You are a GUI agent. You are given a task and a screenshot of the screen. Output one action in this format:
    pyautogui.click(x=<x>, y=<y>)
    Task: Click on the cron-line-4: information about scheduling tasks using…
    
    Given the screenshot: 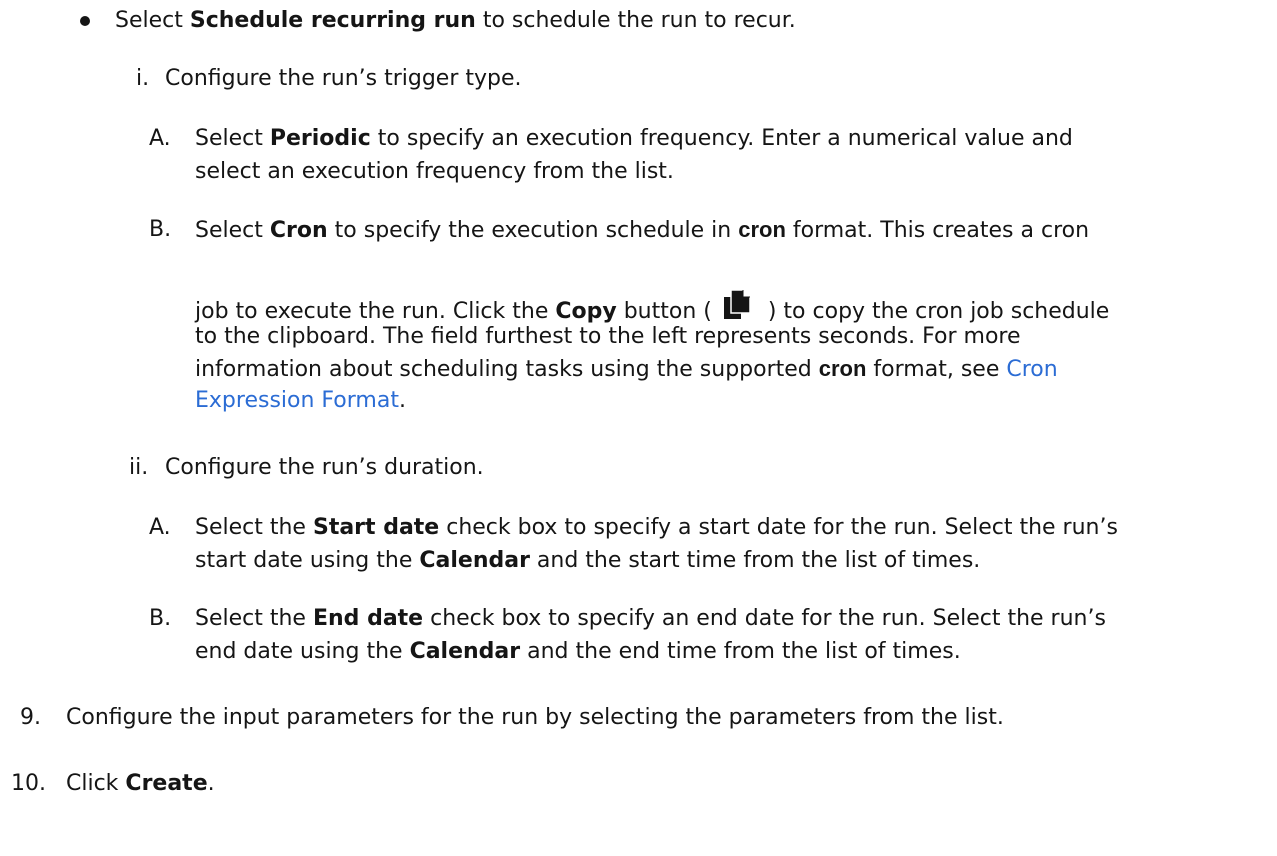 What is the action you would take?
    pyautogui.click(x=626, y=369)
    